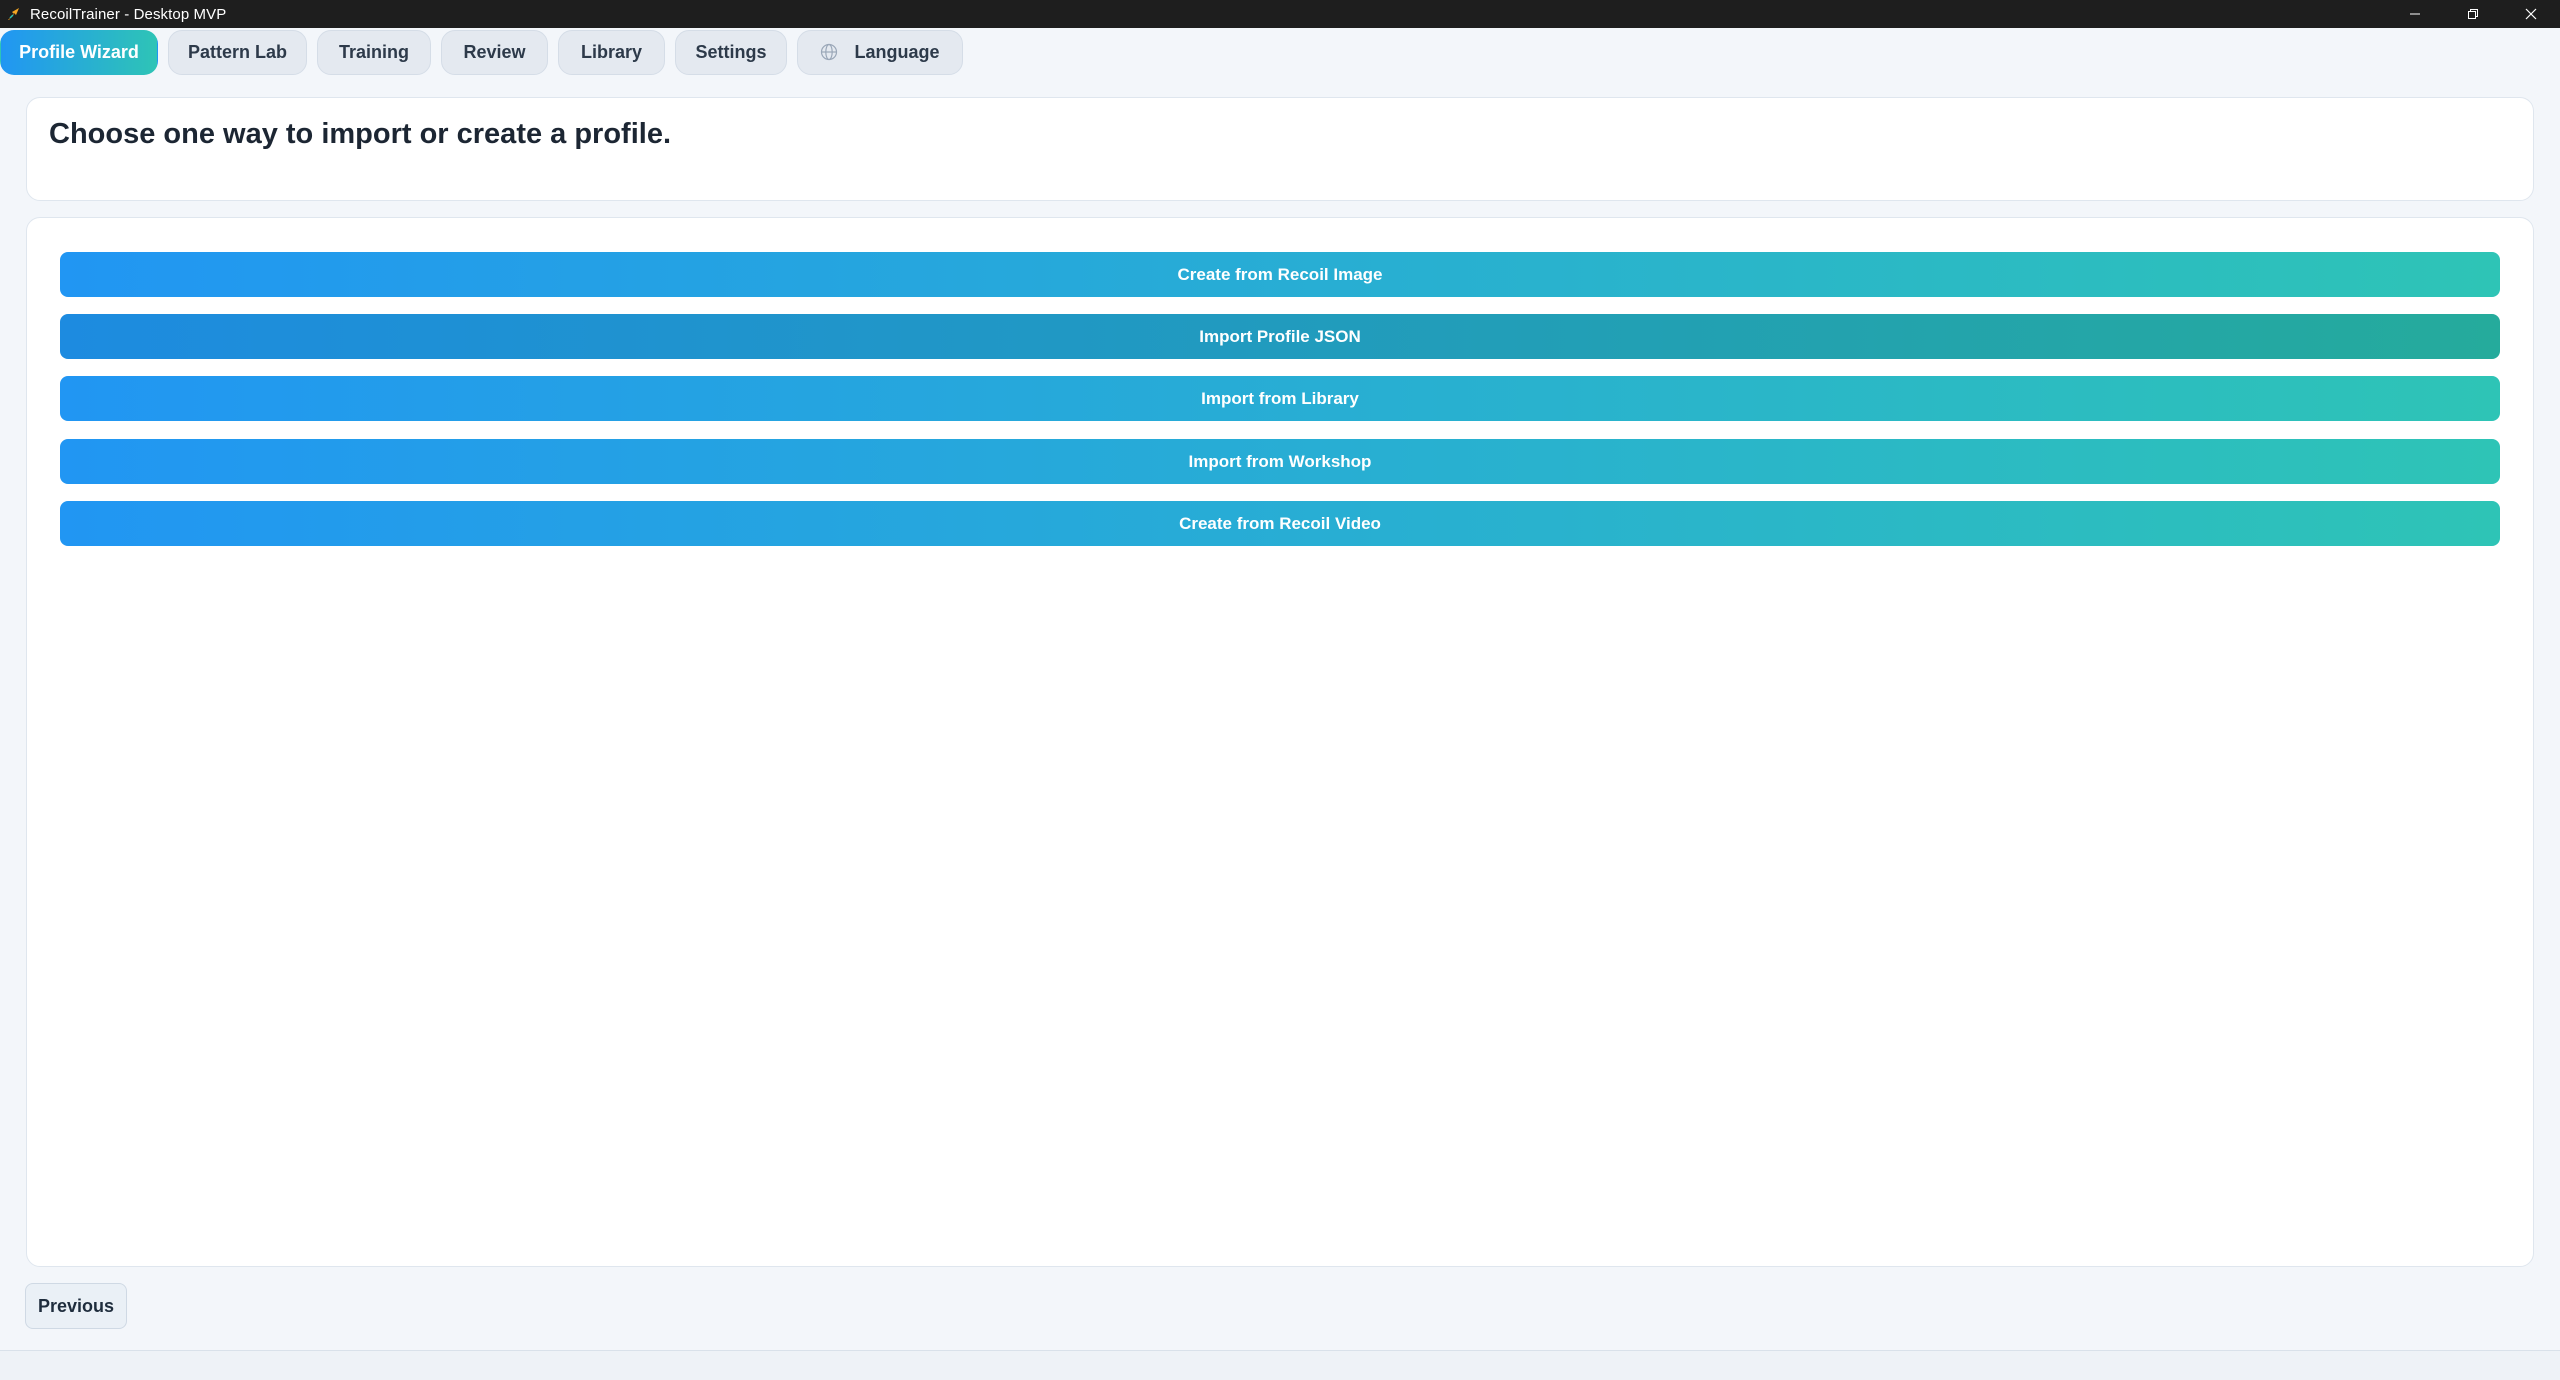 This screenshot has width=2560, height=1380. I want to click on tab-label: Language, so click(897, 51).